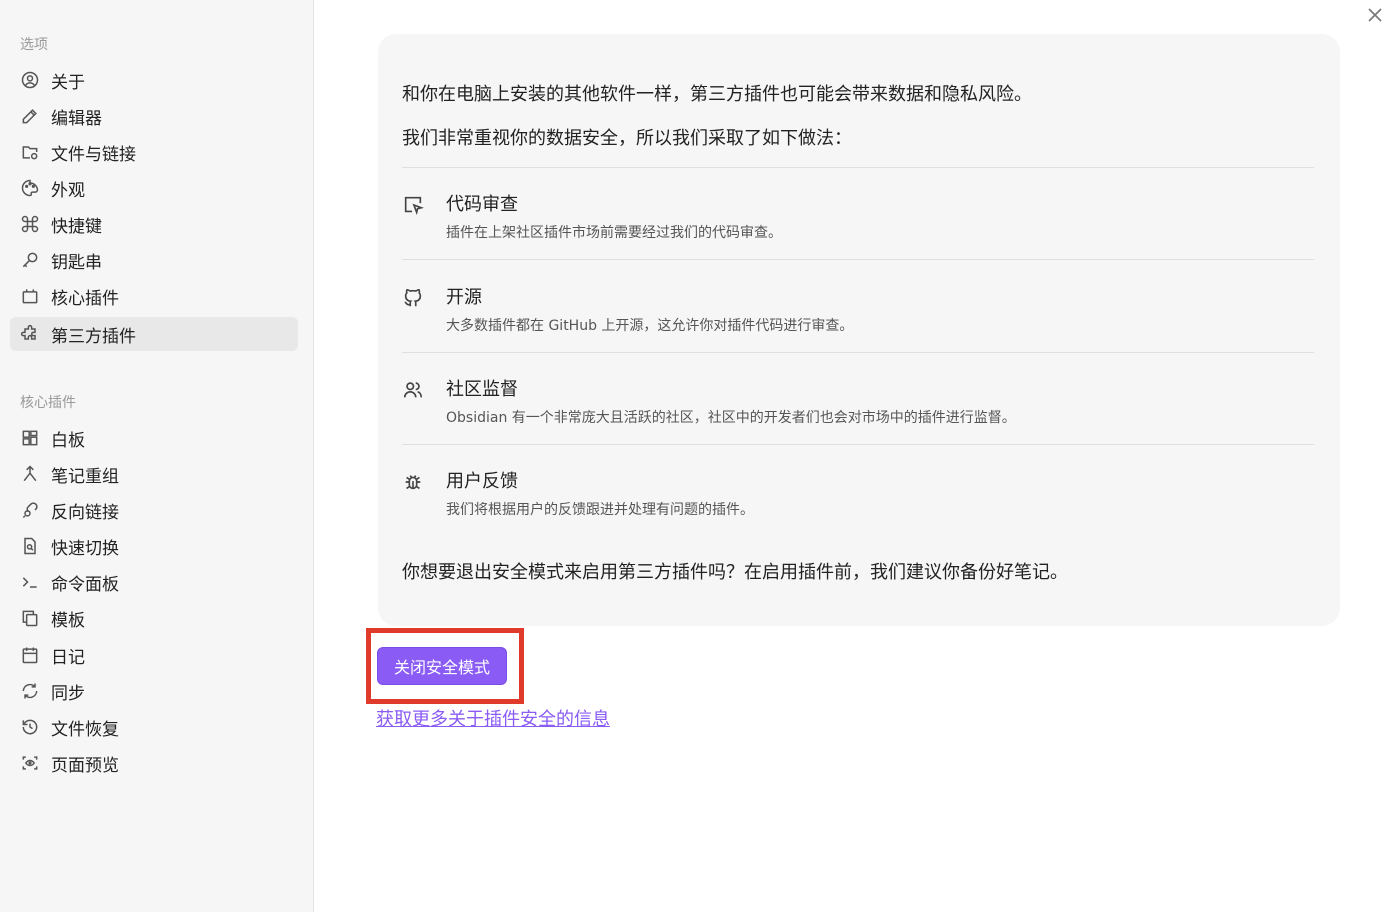 The height and width of the screenshot is (912, 1400). What do you see at coordinates (482, 204) in the screenshot?
I see `feature-title: 代码审查` at bounding box center [482, 204].